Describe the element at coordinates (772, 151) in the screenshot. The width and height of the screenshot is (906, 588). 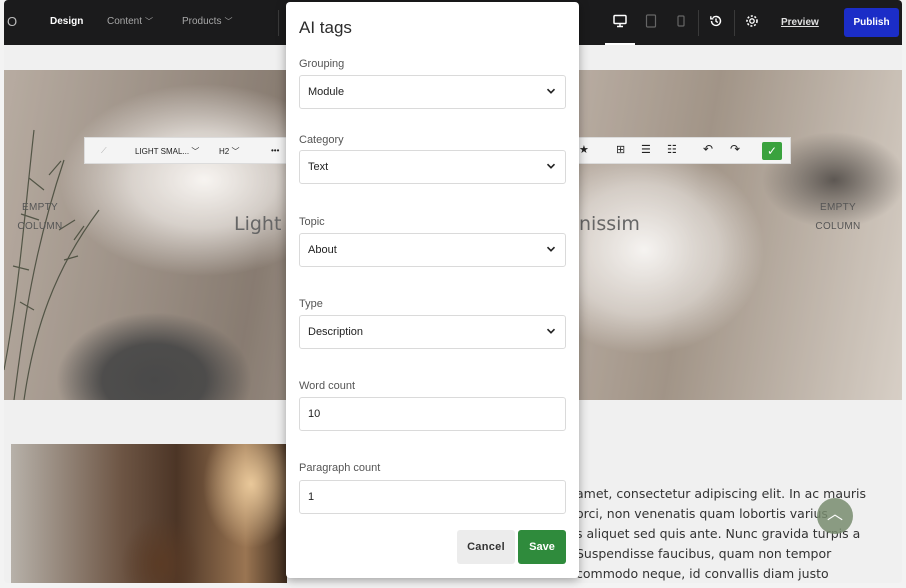
I see `confirm-check-icon: ✓` at that location.